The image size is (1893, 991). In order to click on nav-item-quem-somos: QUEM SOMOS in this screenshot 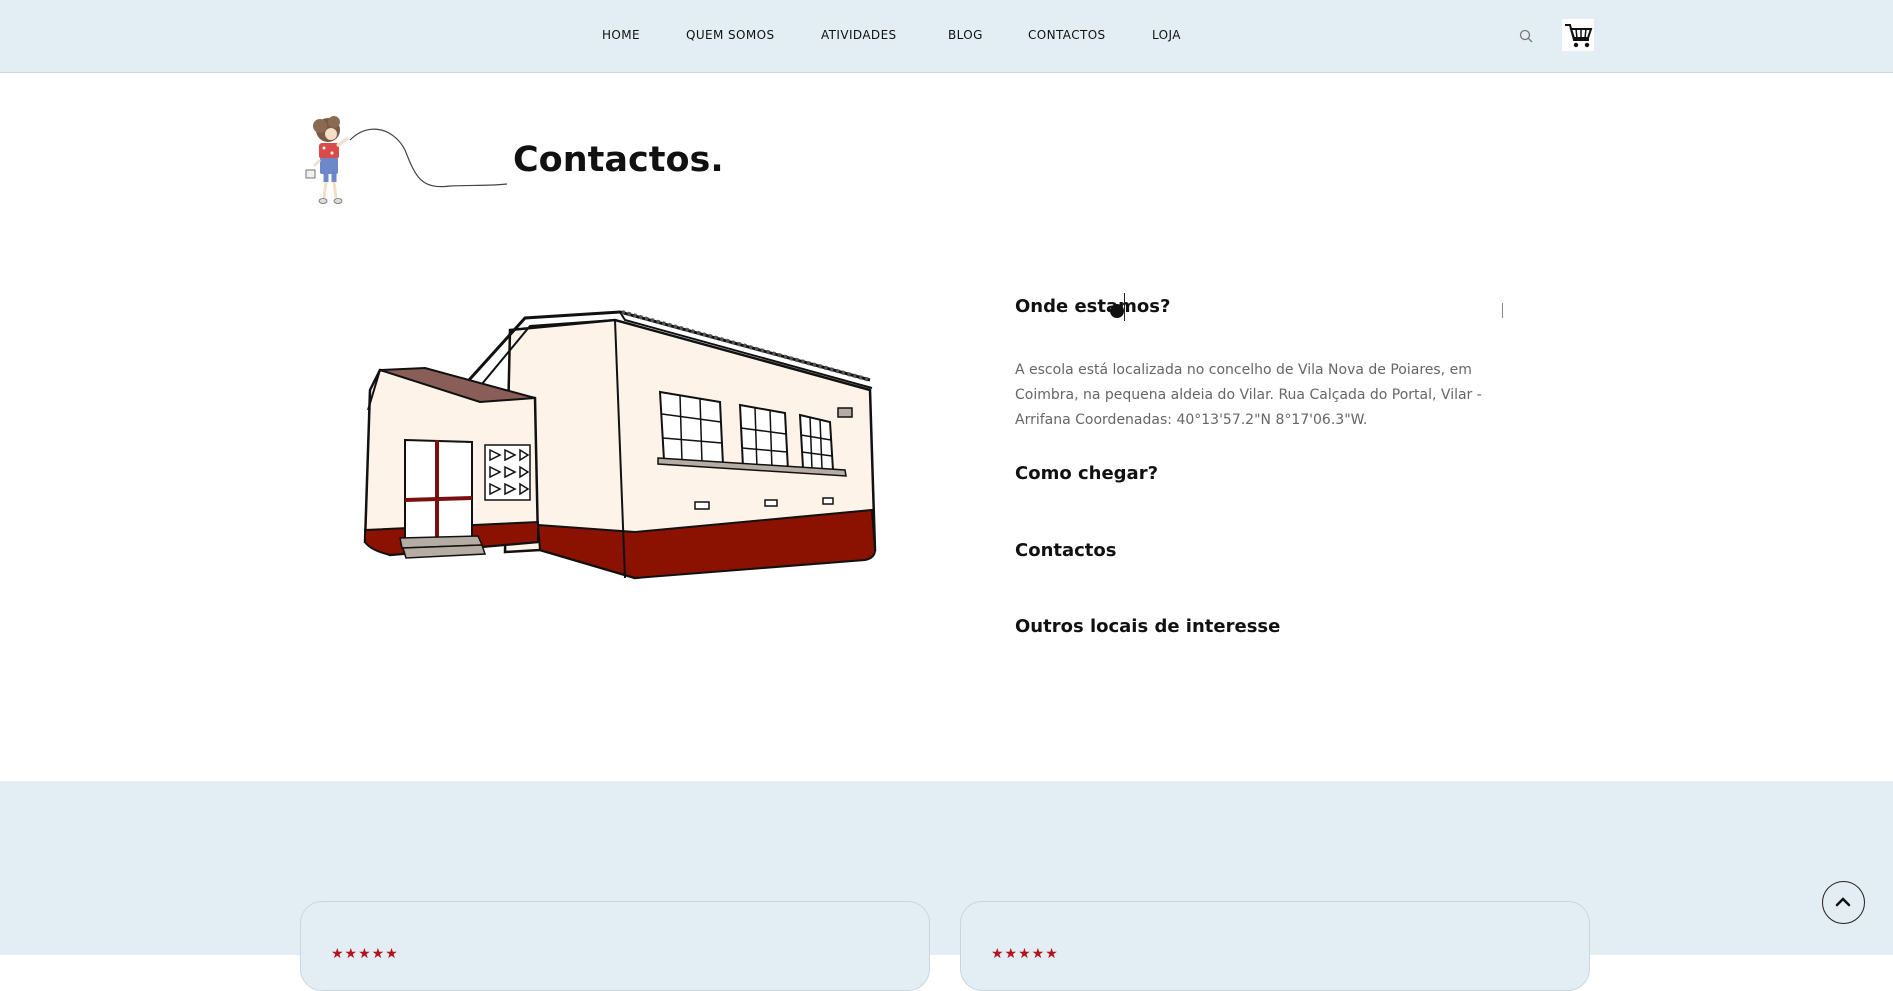, I will do `click(730, 35)`.